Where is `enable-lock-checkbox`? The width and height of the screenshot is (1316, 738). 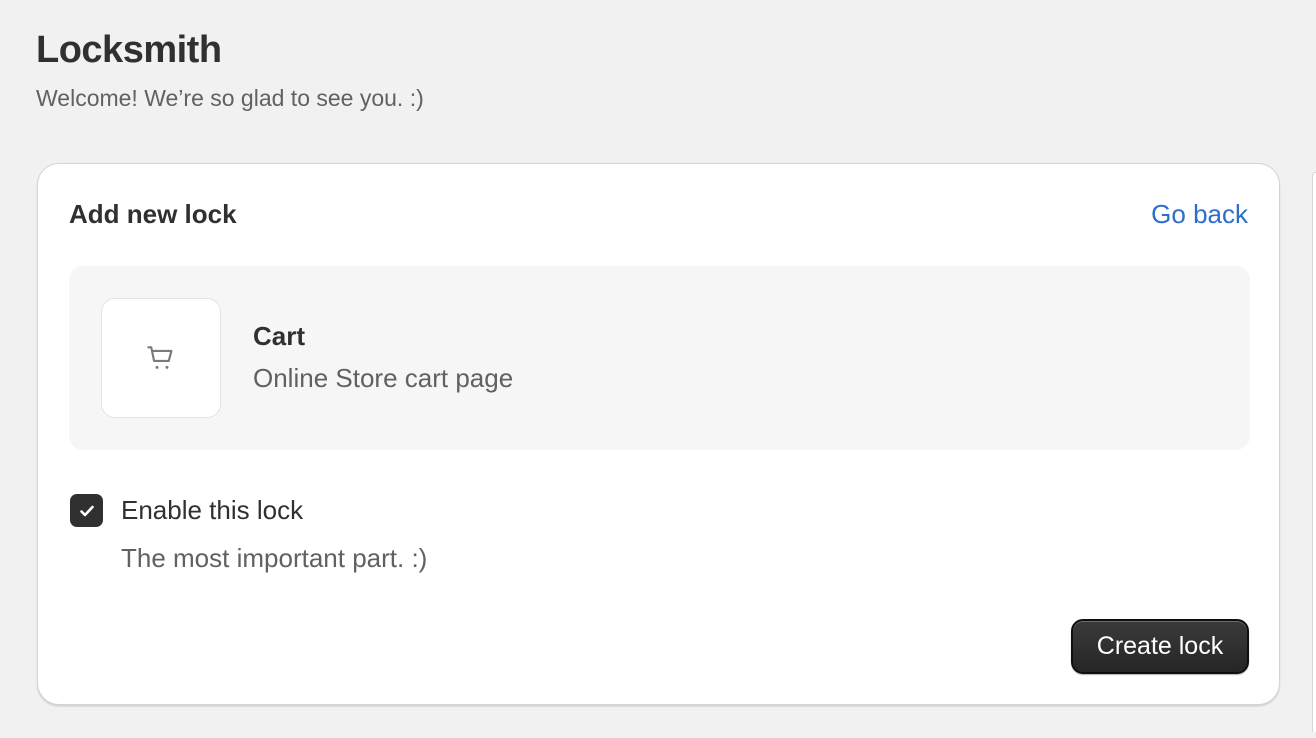
enable-lock-checkbox is located at coordinates (86, 510).